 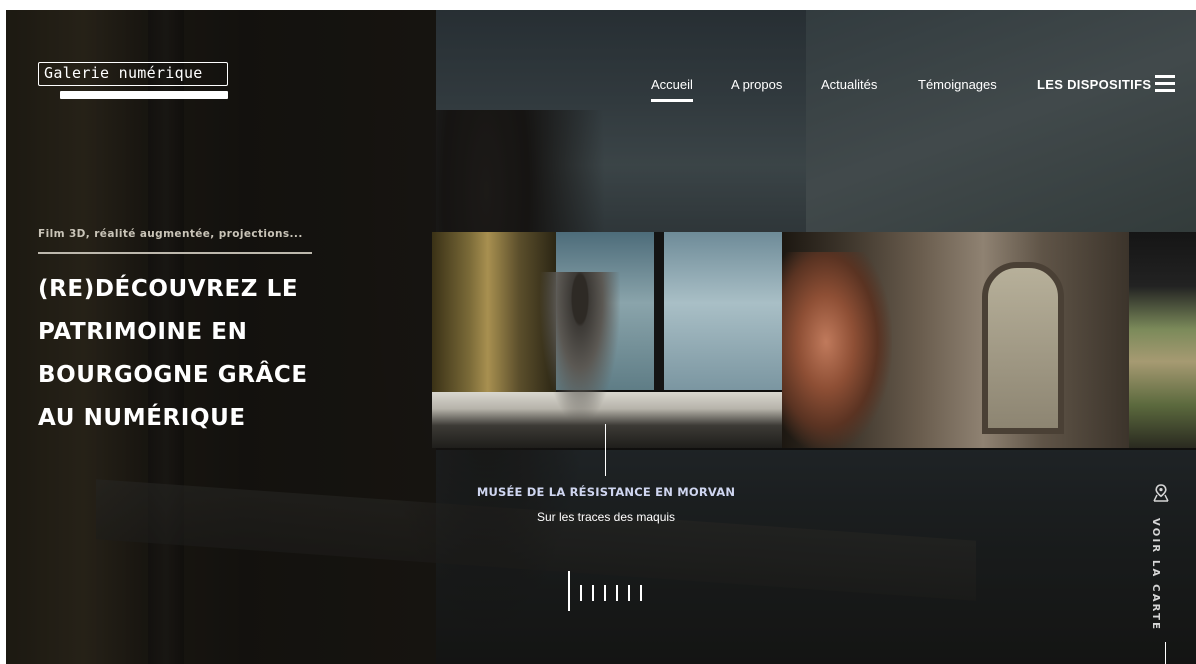 What do you see at coordinates (143, 332) in the screenshot?
I see `headline-line: PATRIMOINE EN` at bounding box center [143, 332].